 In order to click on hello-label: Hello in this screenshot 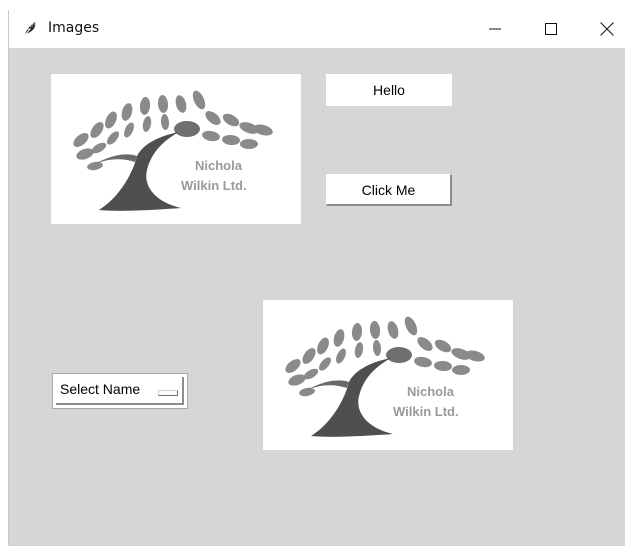, I will do `click(389, 90)`.